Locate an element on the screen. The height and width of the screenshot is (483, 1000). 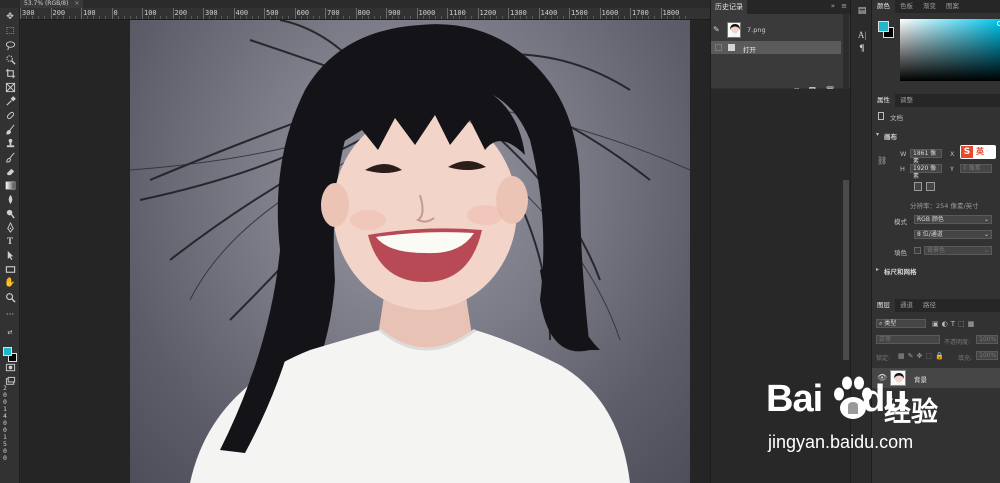
paragraph-panel-icon: ¶ is located at coordinates (862, 49).